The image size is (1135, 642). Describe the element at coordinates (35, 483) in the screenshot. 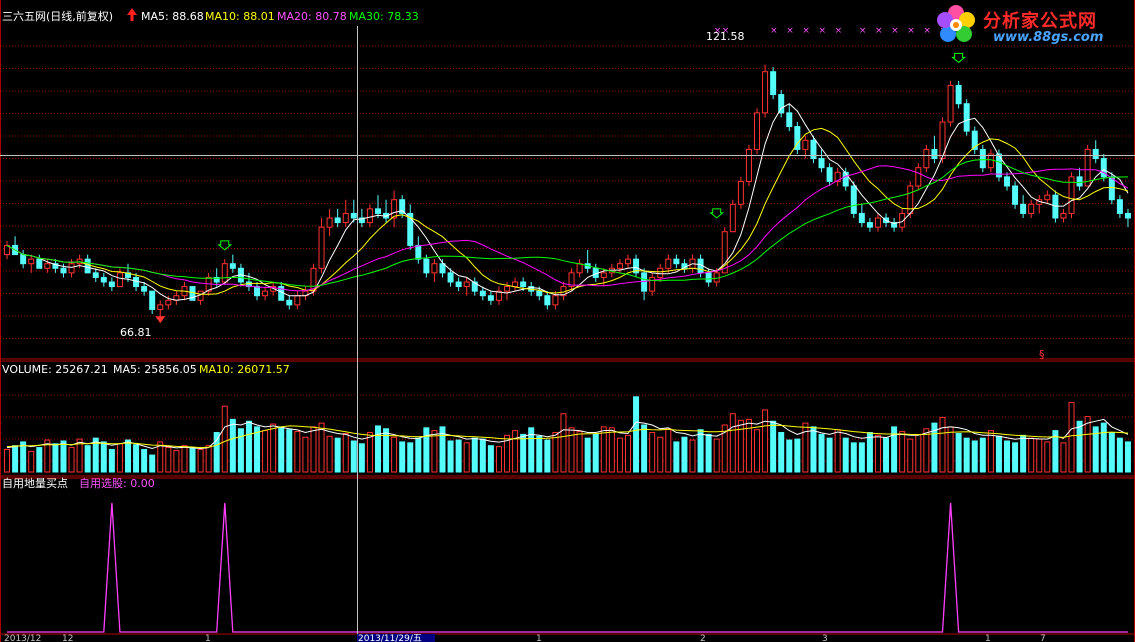

I see `indicator-name: 自用地量买点` at that location.